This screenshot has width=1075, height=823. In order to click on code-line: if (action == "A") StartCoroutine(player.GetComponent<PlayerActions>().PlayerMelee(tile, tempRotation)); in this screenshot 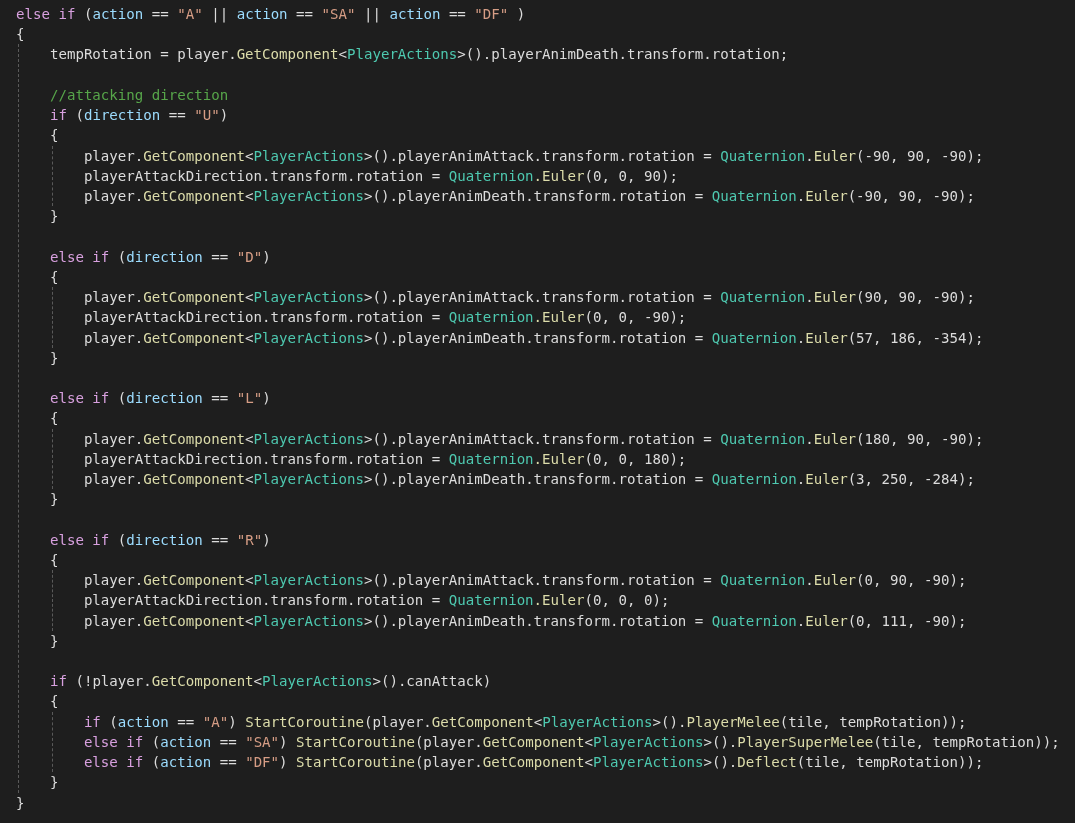, I will do `click(525, 722)`.